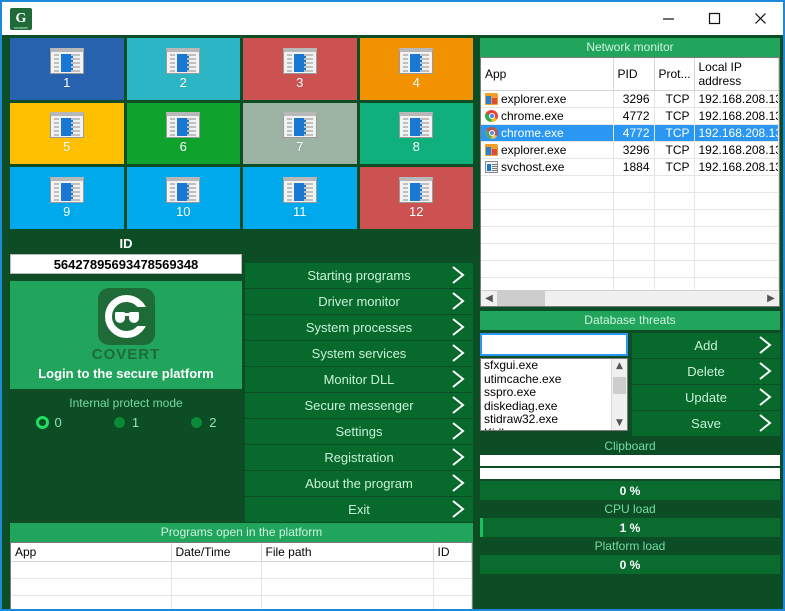 Image resolution: width=785 pixels, height=611 pixels. Describe the element at coordinates (21, 18) in the screenshot. I see `app-logo-letter: G` at that location.